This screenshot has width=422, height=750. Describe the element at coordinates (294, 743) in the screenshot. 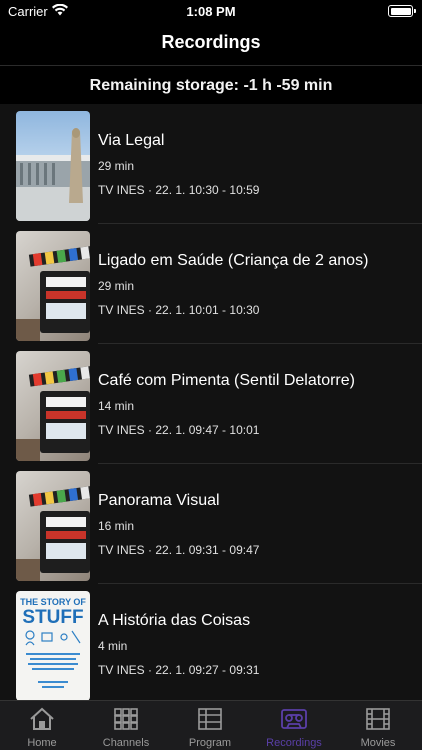

I see `tab-label: Recordings` at that location.